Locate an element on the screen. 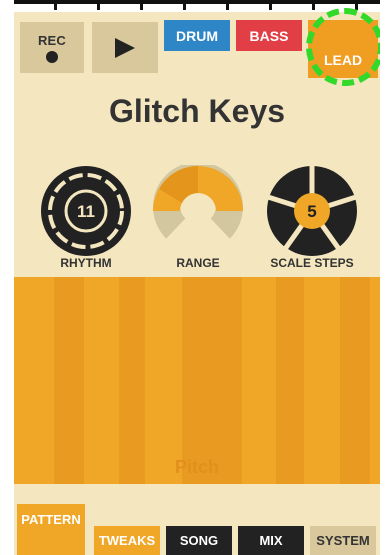 The width and height of the screenshot is (386, 555). range-knob is located at coordinates (198, 211).